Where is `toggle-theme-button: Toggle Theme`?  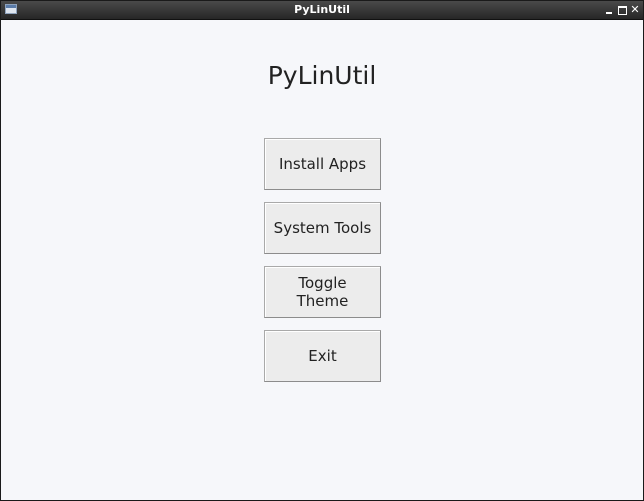
toggle-theme-button: Toggle Theme is located at coordinates (322, 292).